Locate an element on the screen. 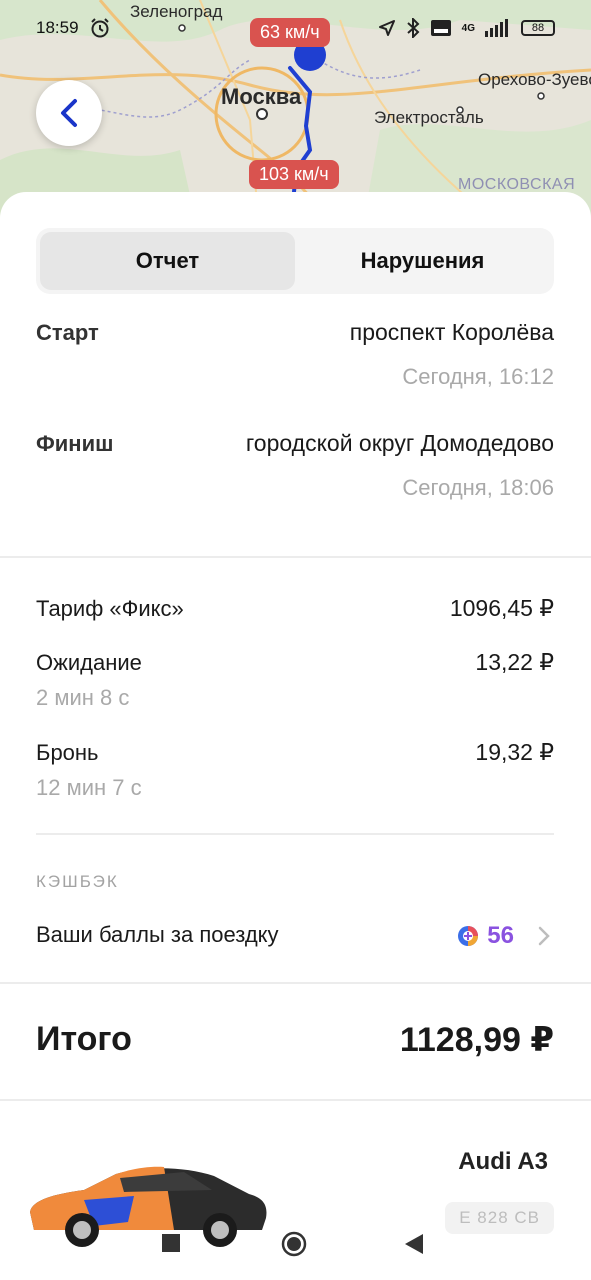 The width and height of the screenshot is (591, 1280). recent-apps-icon is located at coordinates (171, 1243).